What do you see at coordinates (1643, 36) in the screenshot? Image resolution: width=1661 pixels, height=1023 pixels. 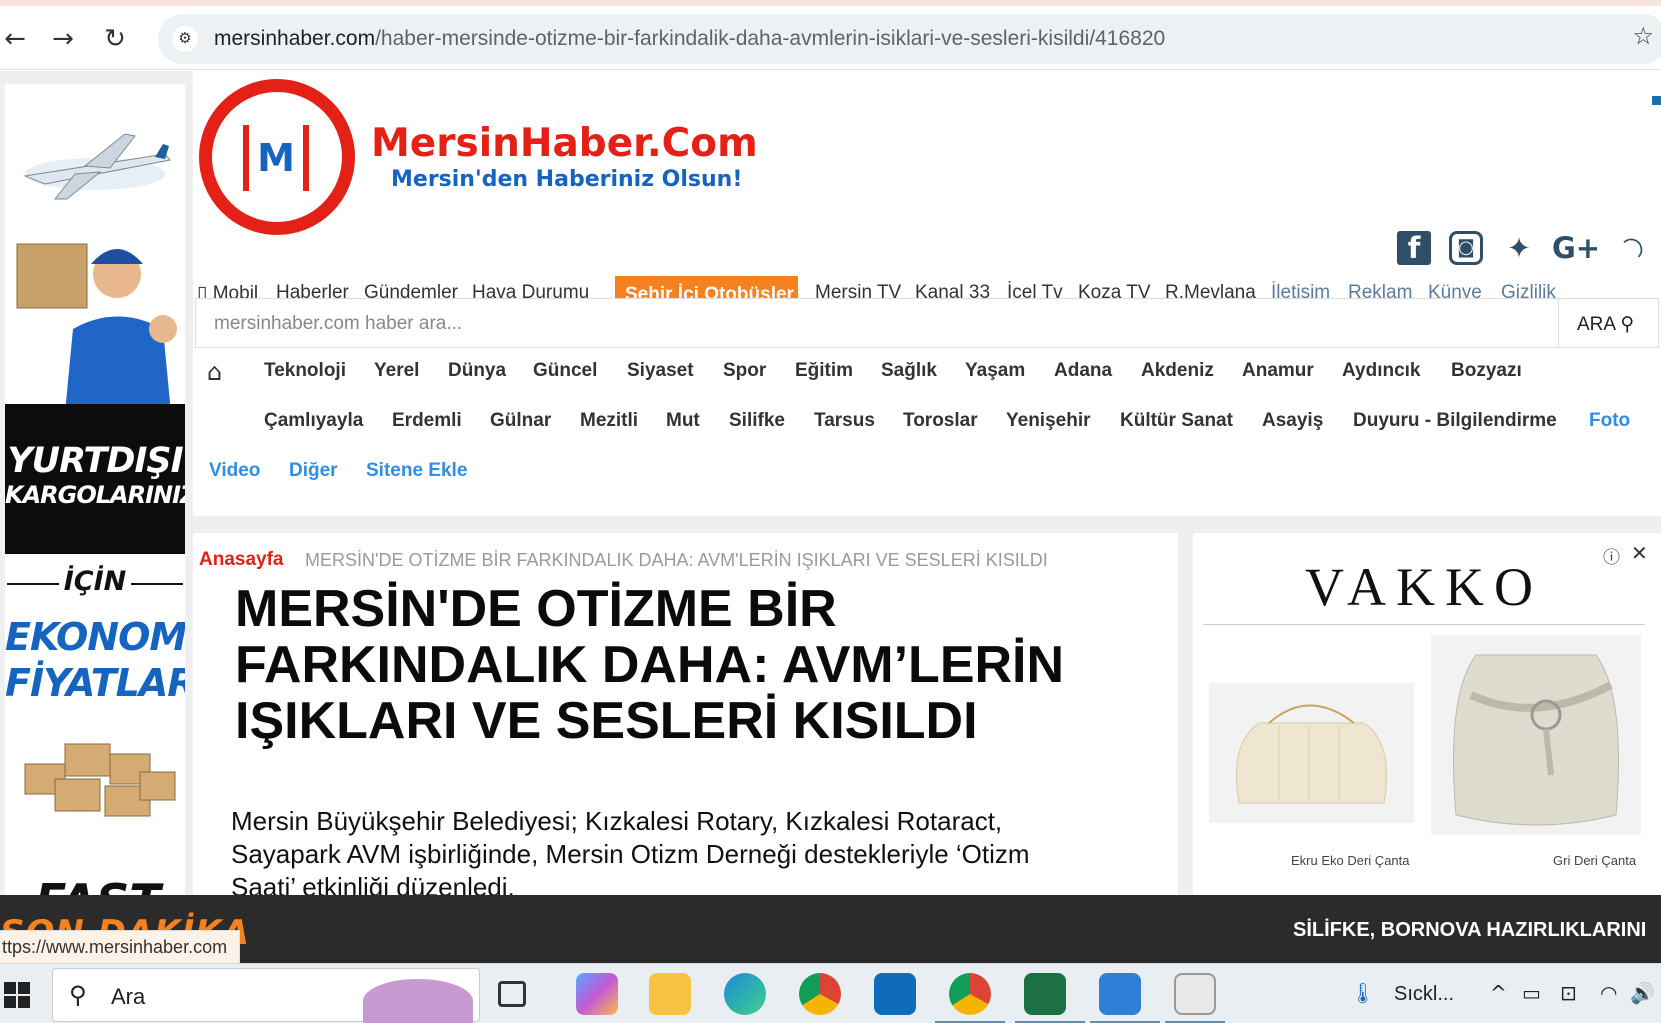 I see `bookmark-star-icon: ☆` at bounding box center [1643, 36].